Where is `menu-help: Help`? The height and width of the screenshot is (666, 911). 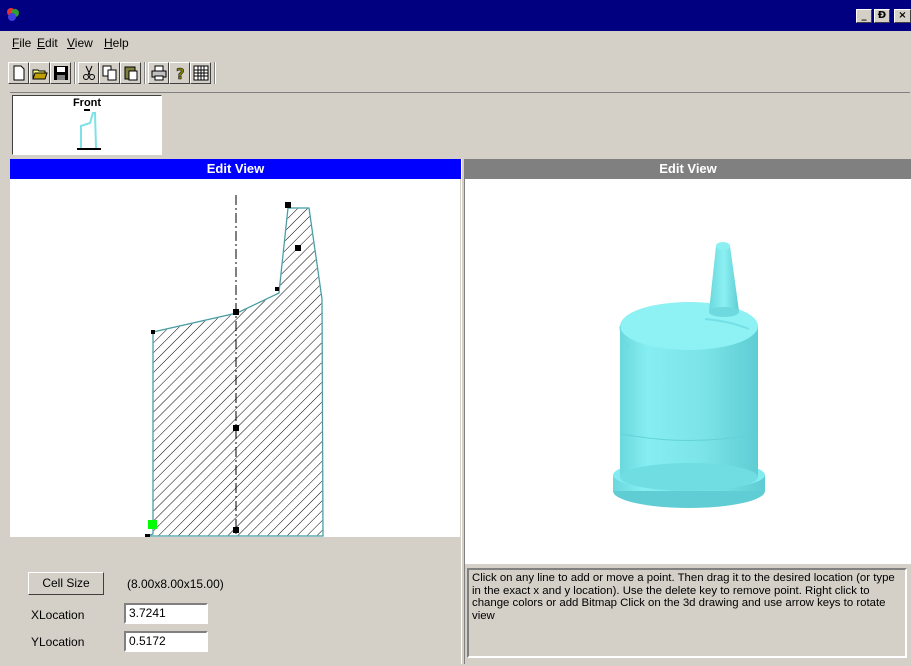 menu-help: Help is located at coordinates (116, 43).